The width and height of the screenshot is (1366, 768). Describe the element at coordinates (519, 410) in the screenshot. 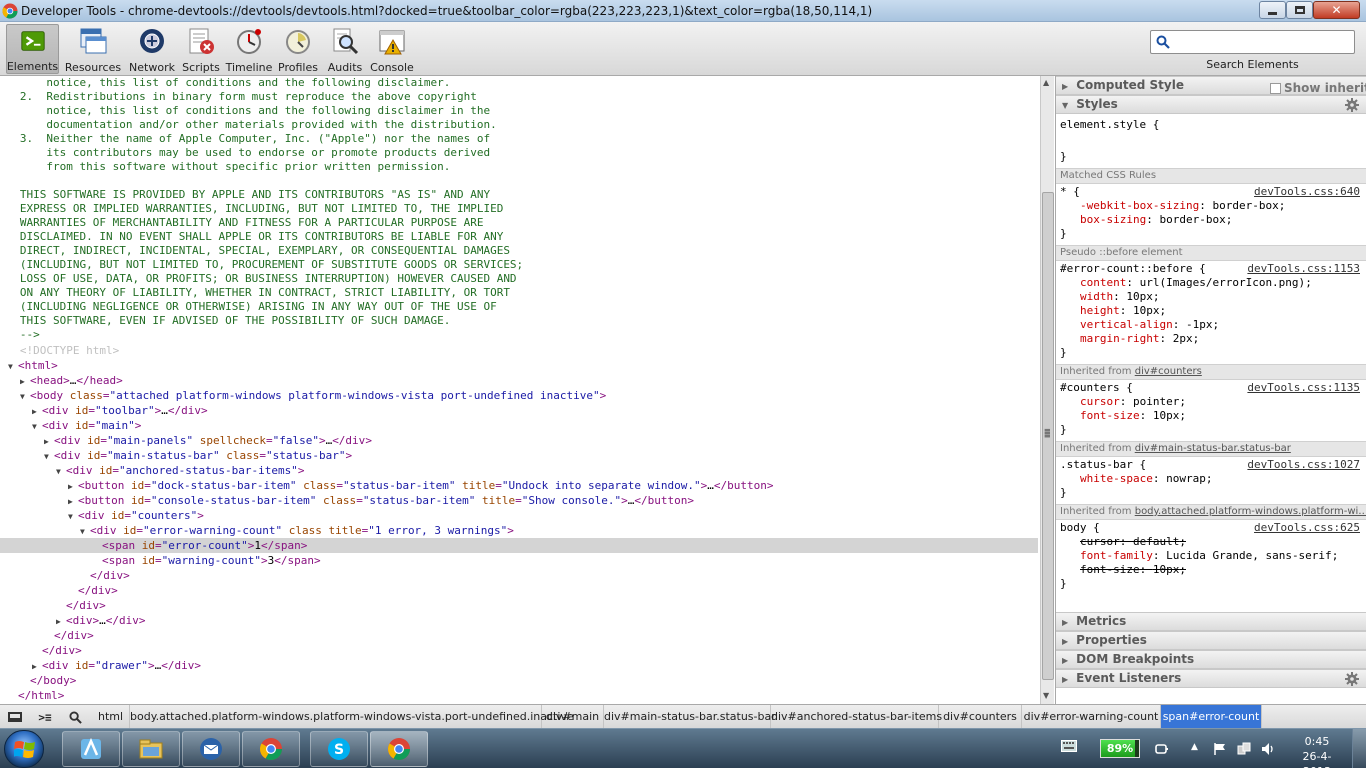

I see `dom-node: ▶ <div id="toolbar">…</div>` at that location.